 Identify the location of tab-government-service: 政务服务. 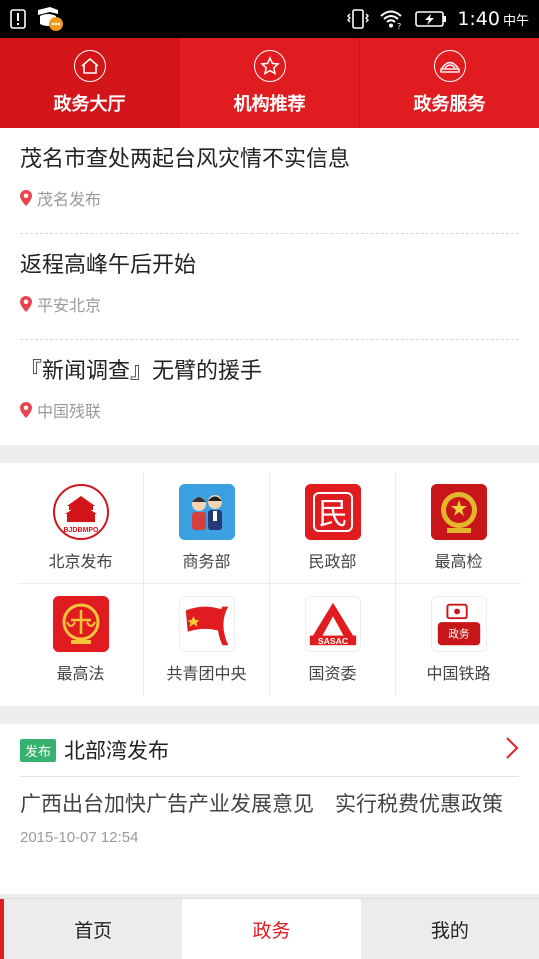
(449, 83).